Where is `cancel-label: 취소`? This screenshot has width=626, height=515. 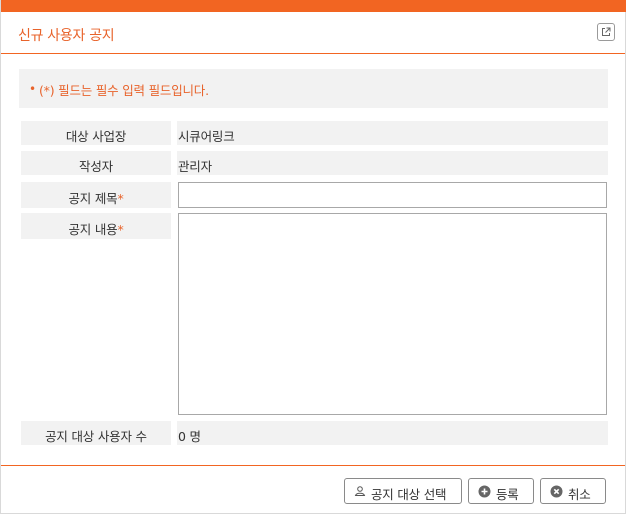 cancel-label: 취소 is located at coordinates (579, 494).